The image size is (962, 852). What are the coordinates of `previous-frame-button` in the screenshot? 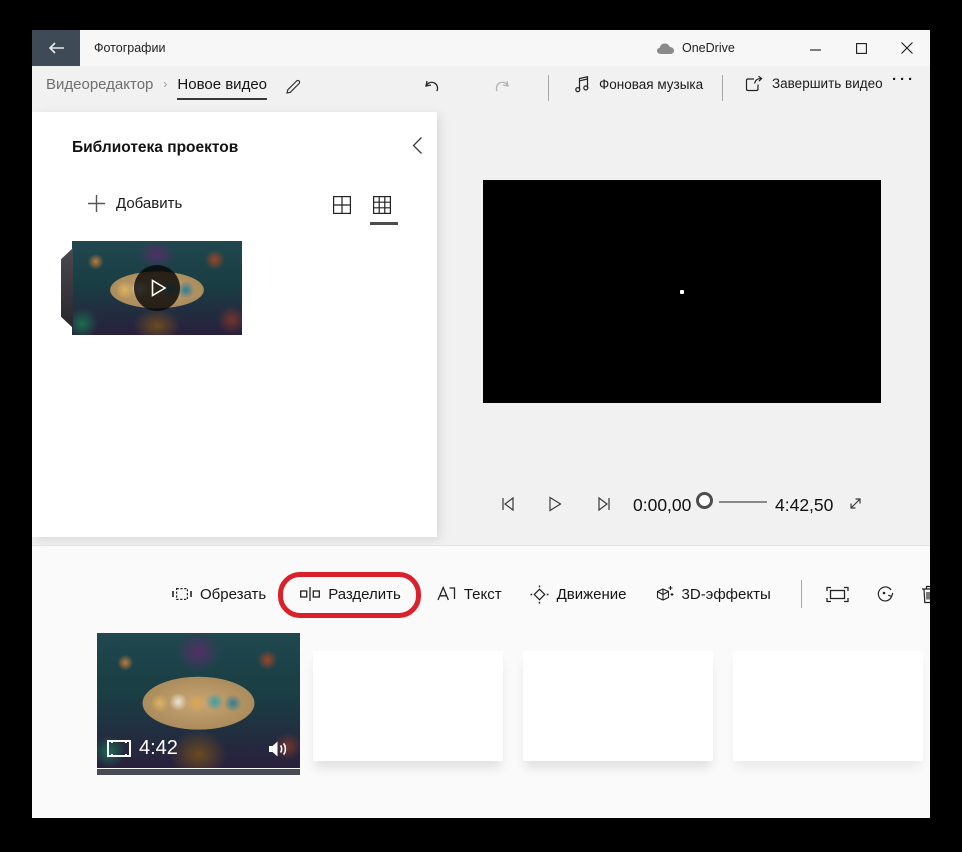 It's located at (508, 504).